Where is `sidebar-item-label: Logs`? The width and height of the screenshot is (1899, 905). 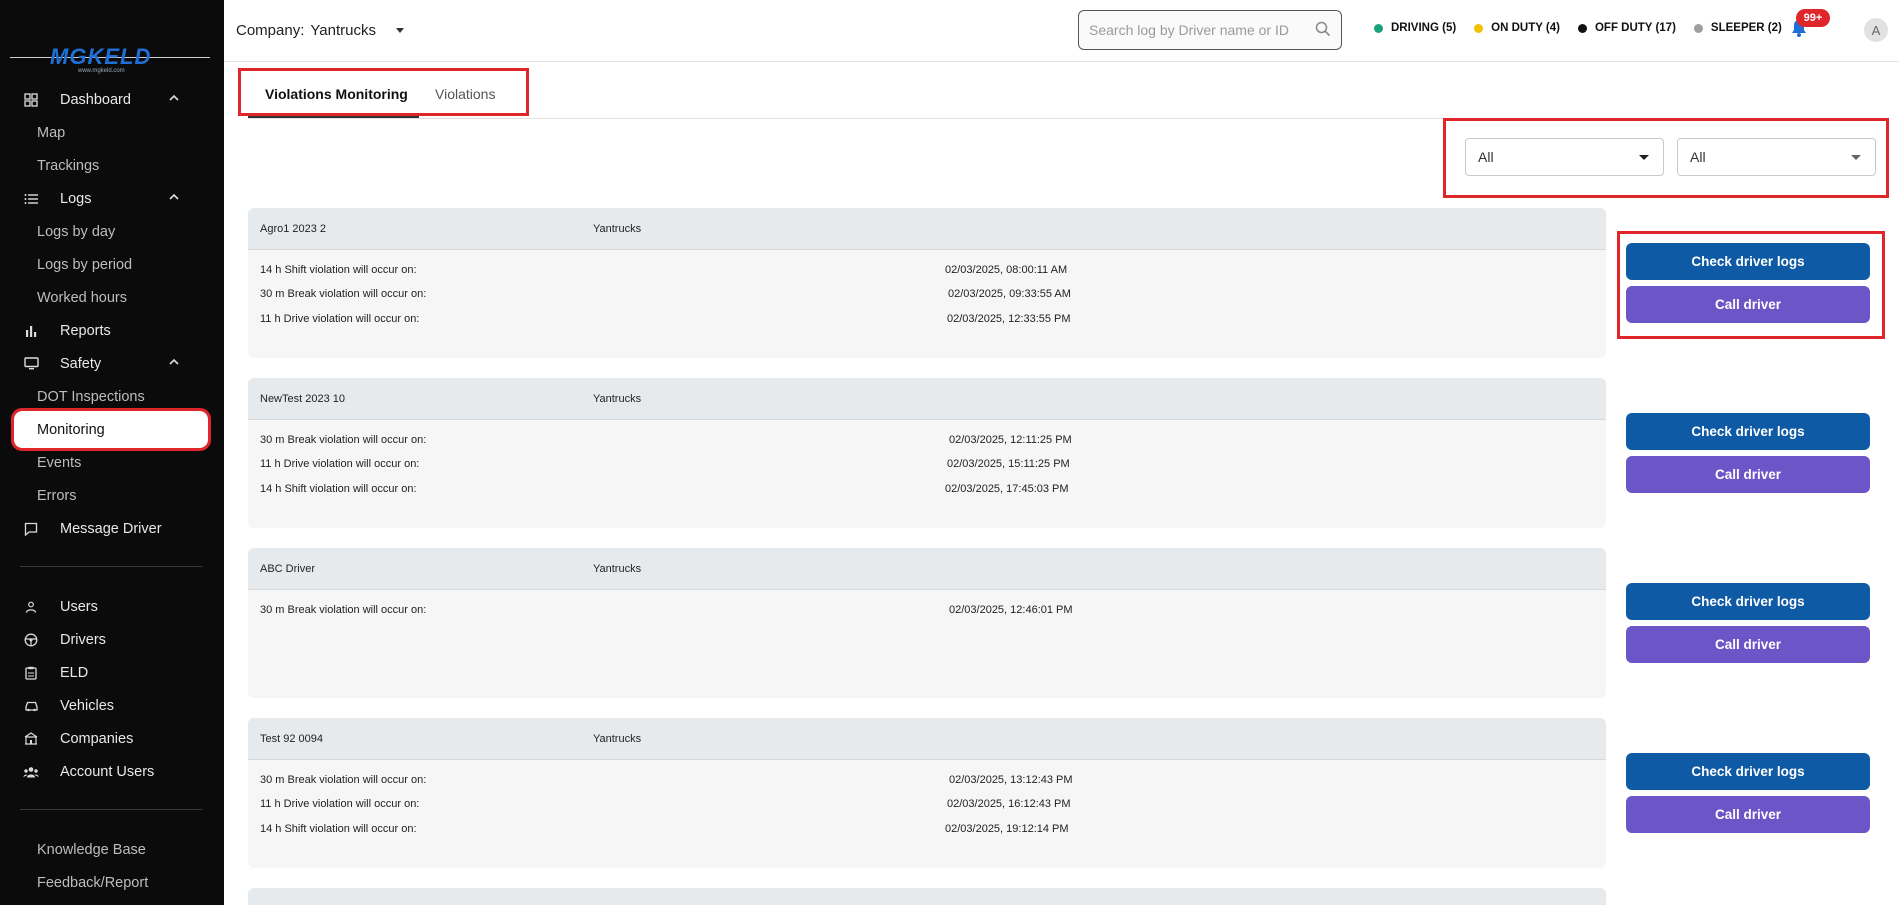 sidebar-item-label: Logs is located at coordinates (76, 198).